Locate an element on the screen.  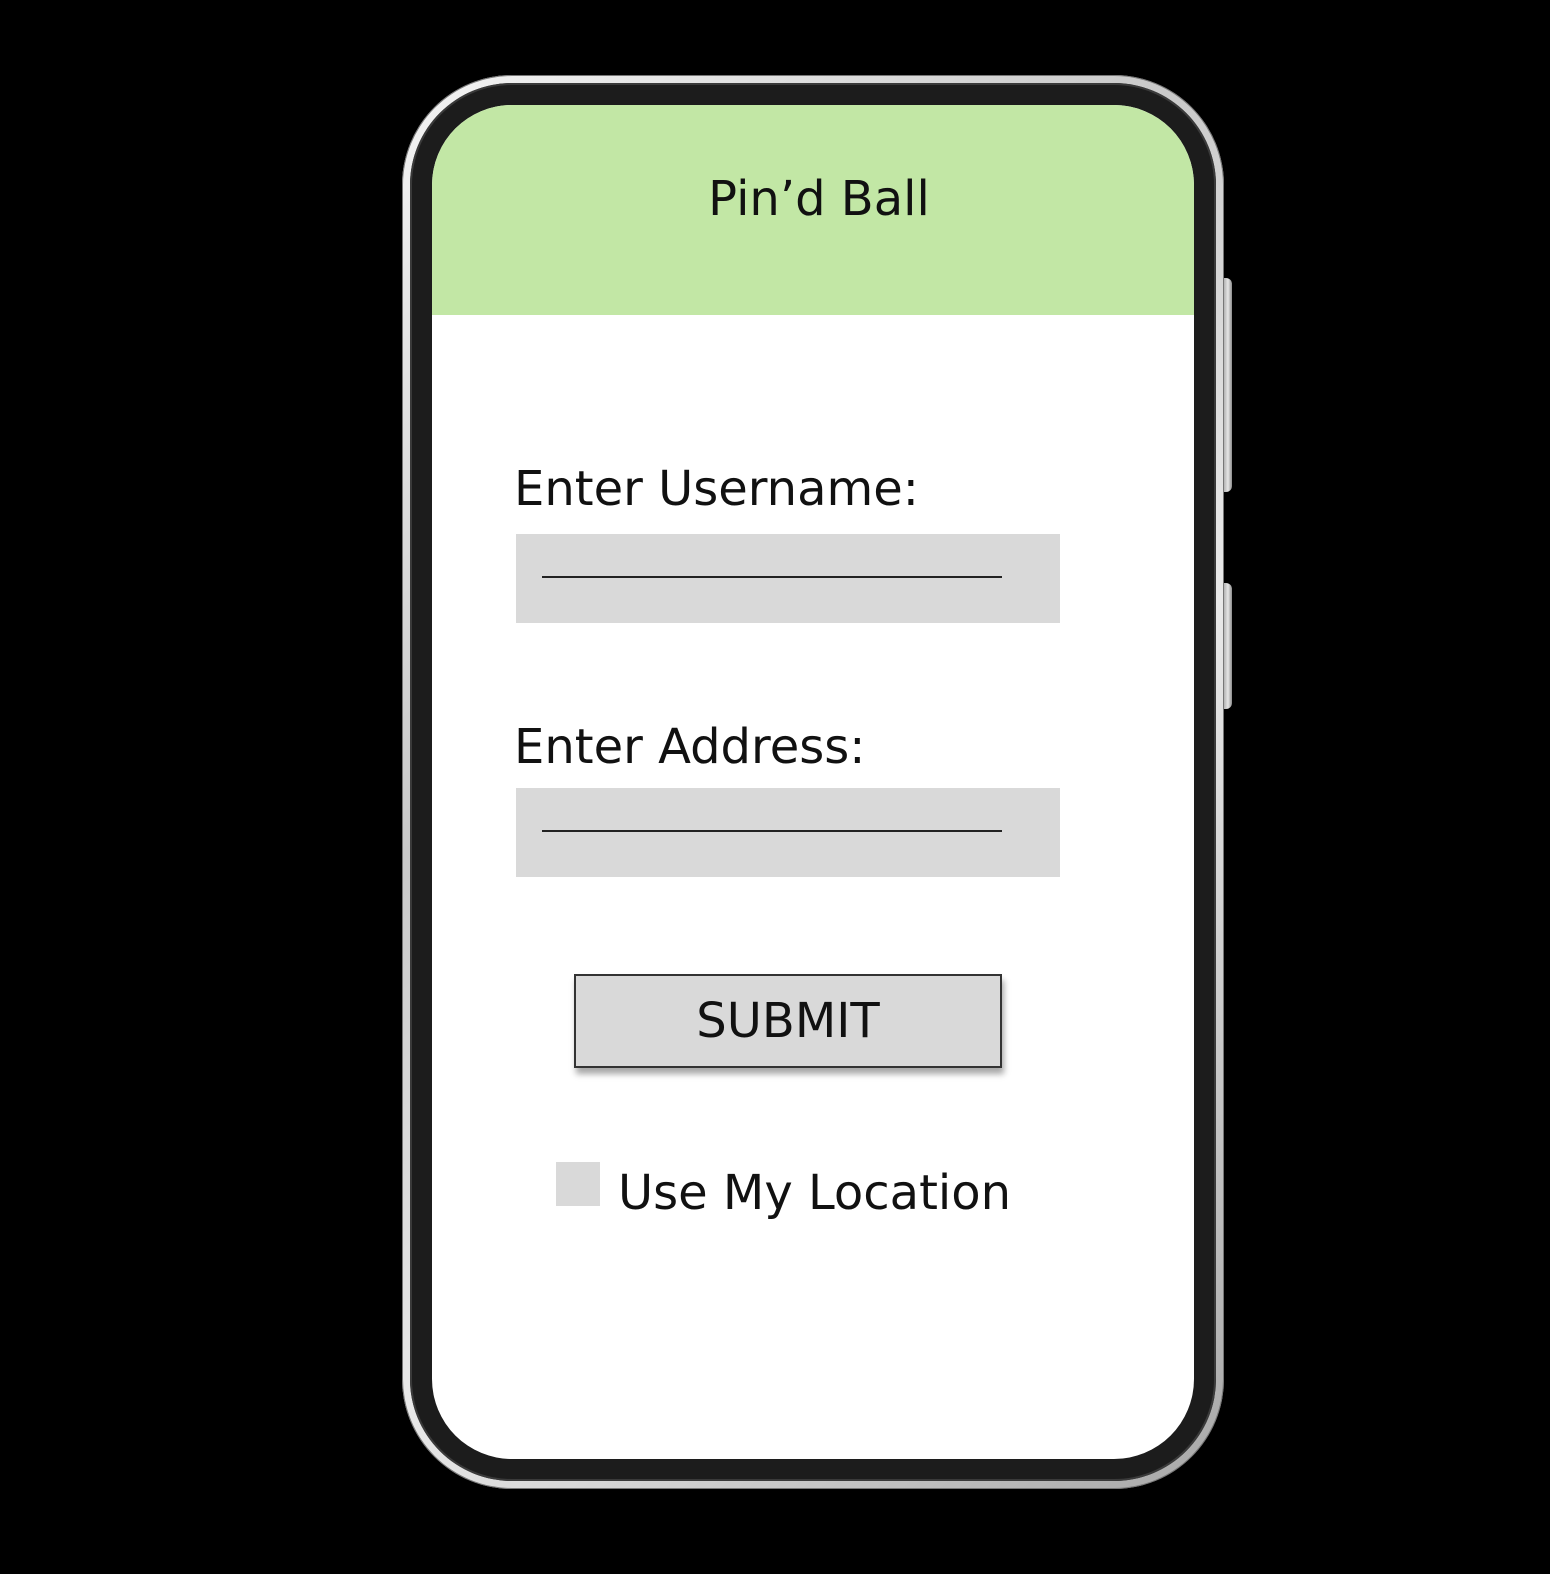
use-location-checkbox is located at coordinates (578, 1184).